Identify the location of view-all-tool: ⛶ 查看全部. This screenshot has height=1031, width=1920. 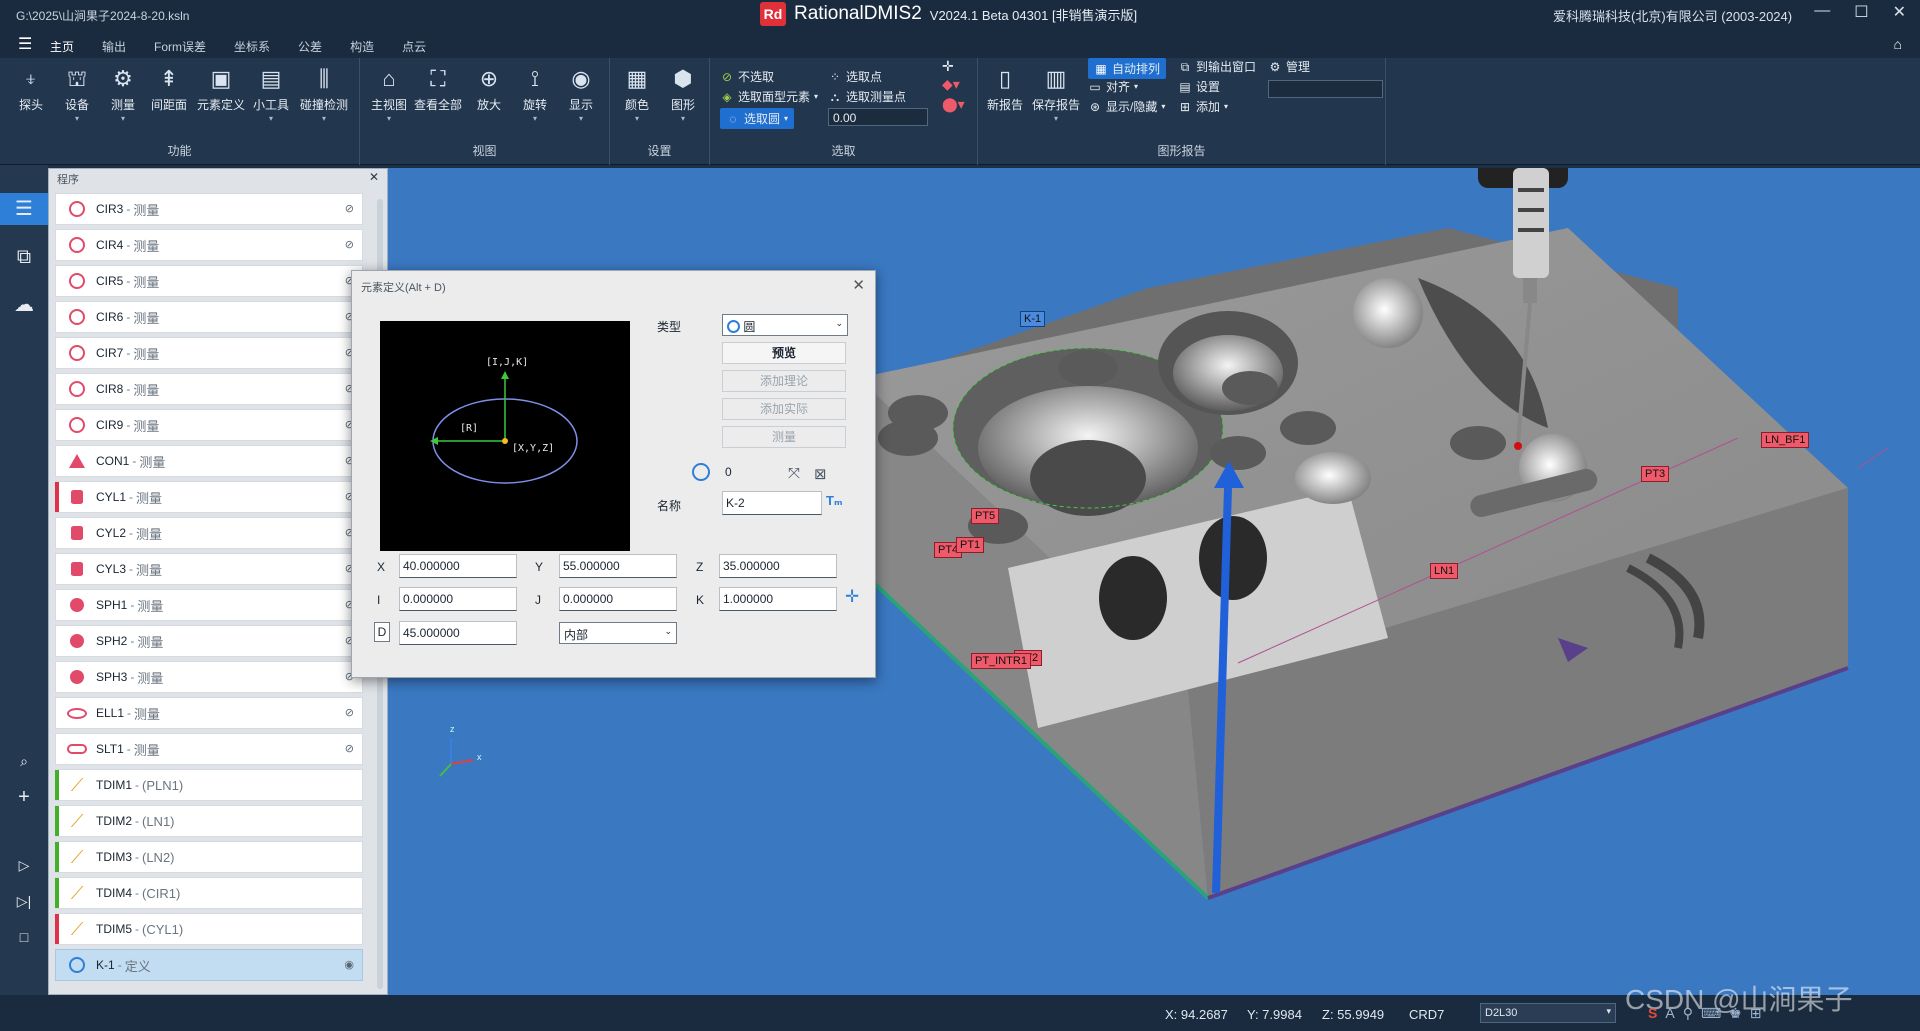
(438, 89).